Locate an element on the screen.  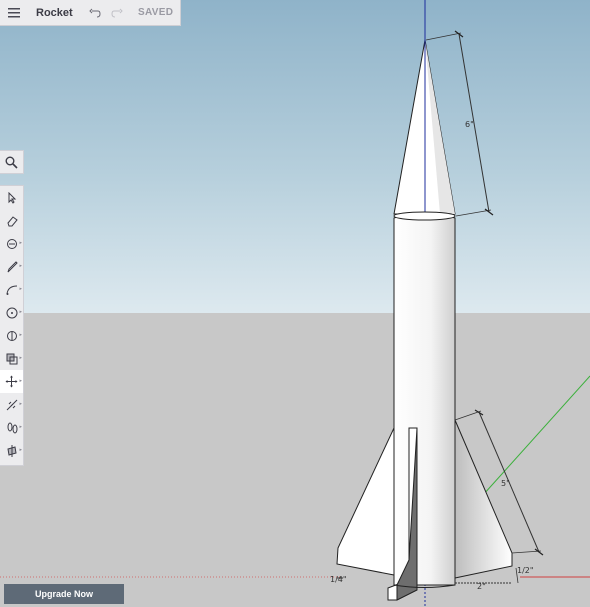
undo-button is located at coordinates (95, 13).